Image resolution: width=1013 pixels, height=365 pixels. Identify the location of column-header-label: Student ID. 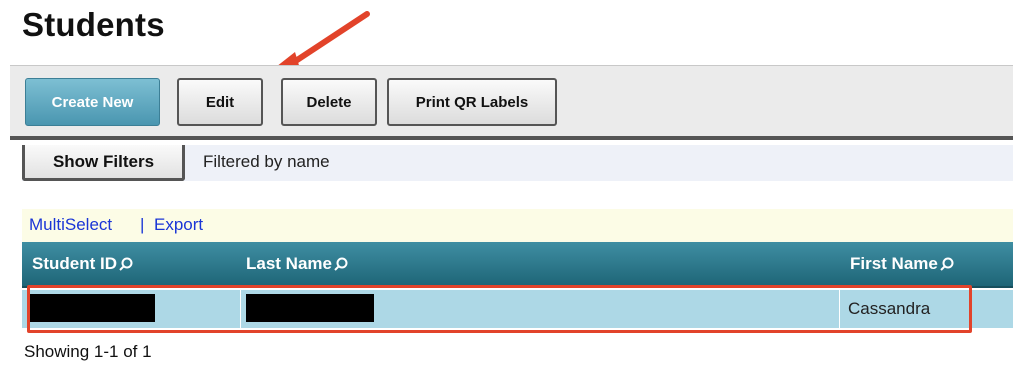
(74, 263).